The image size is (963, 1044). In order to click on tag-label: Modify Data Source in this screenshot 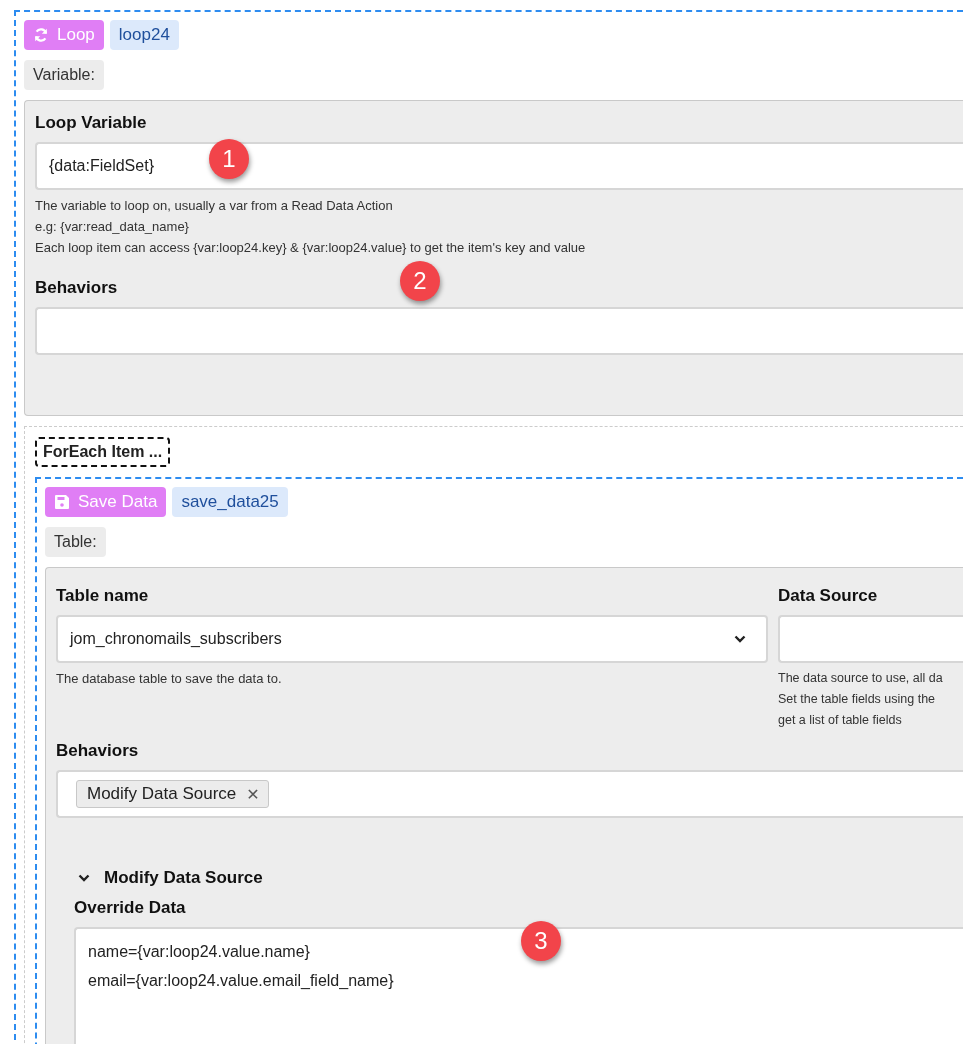, I will do `click(162, 794)`.